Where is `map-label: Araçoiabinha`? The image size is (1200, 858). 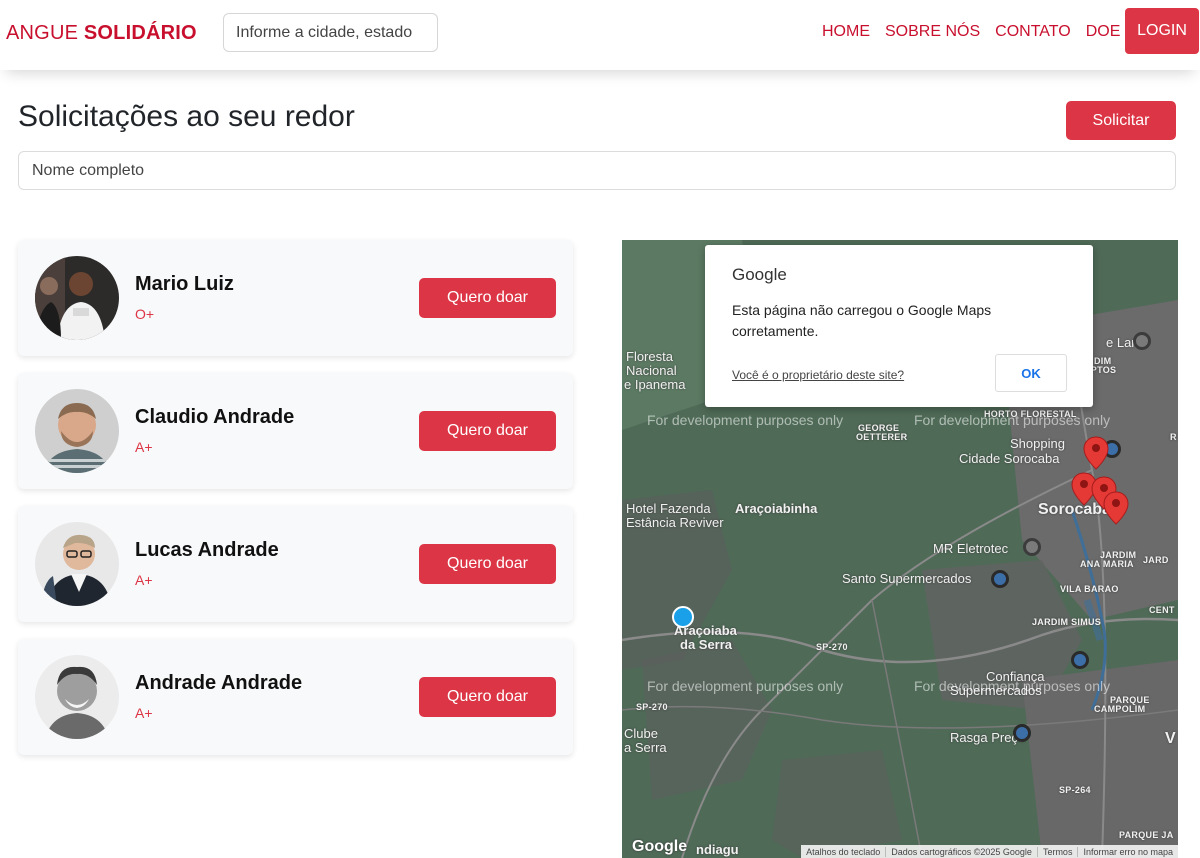 map-label: Araçoiabinha is located at coordinates (776, 508).